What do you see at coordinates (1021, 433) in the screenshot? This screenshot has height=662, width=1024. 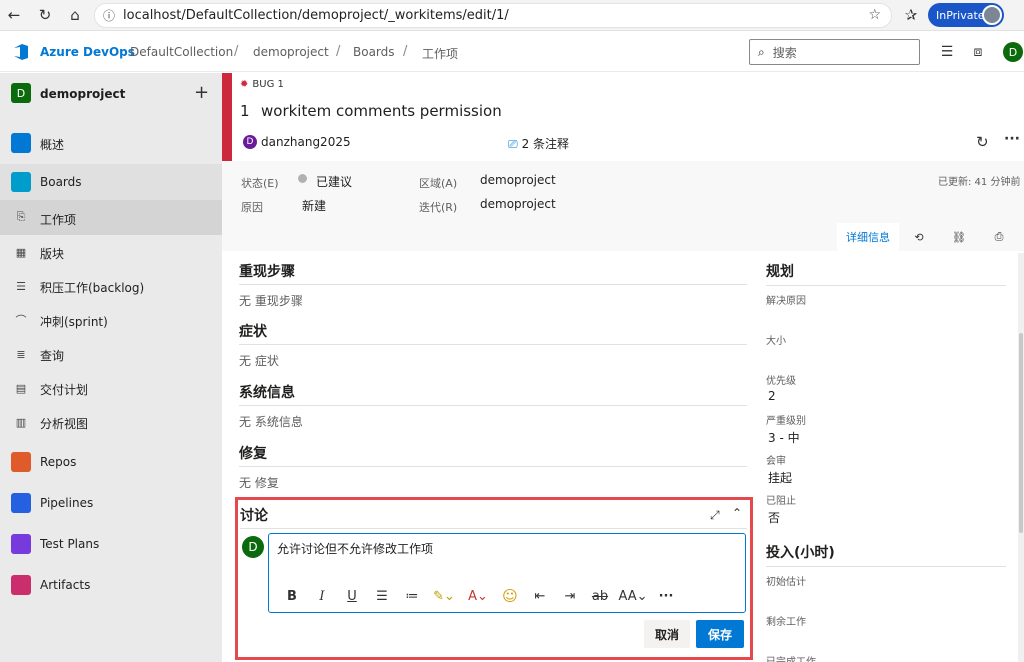 I see `scrollbar-thumb` at bounding box center [1021, 433].